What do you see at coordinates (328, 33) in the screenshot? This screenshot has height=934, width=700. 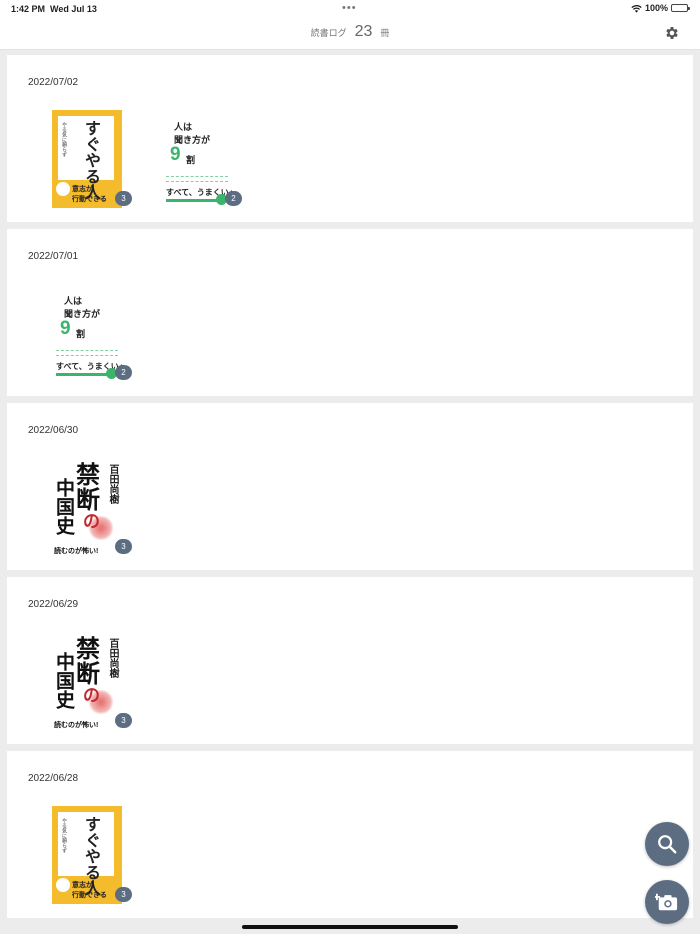 I see `reading-log-label: 読書ログ` at bounding box center [328, 33].